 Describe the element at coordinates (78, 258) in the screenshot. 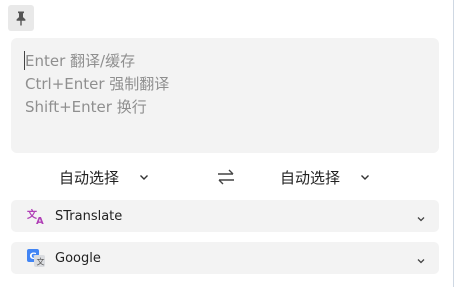

I see `service-name: Google` at that location.